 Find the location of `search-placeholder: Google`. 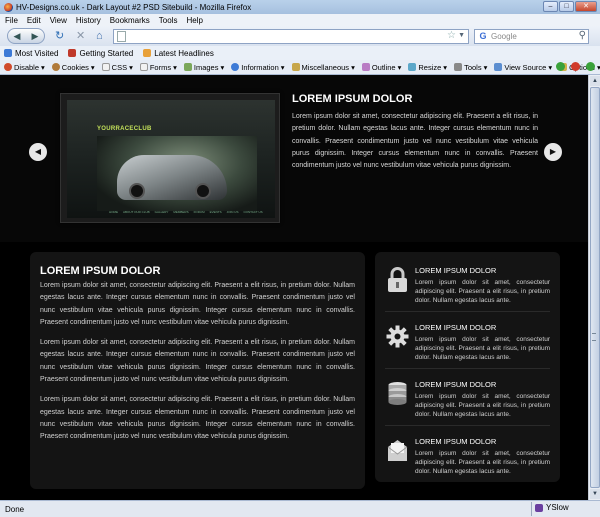

search-placeholder: Google is located at coordinates (504, 36).